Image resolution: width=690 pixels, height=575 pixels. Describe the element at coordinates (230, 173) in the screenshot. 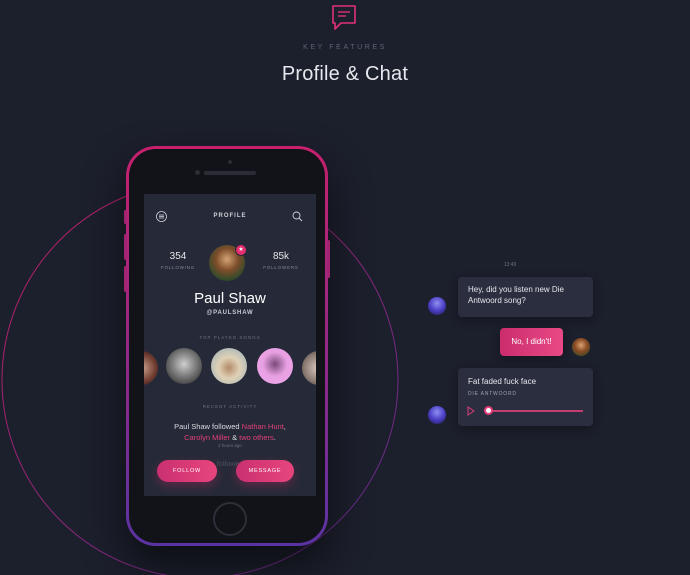

I see `earpiece-speaker` at that location.